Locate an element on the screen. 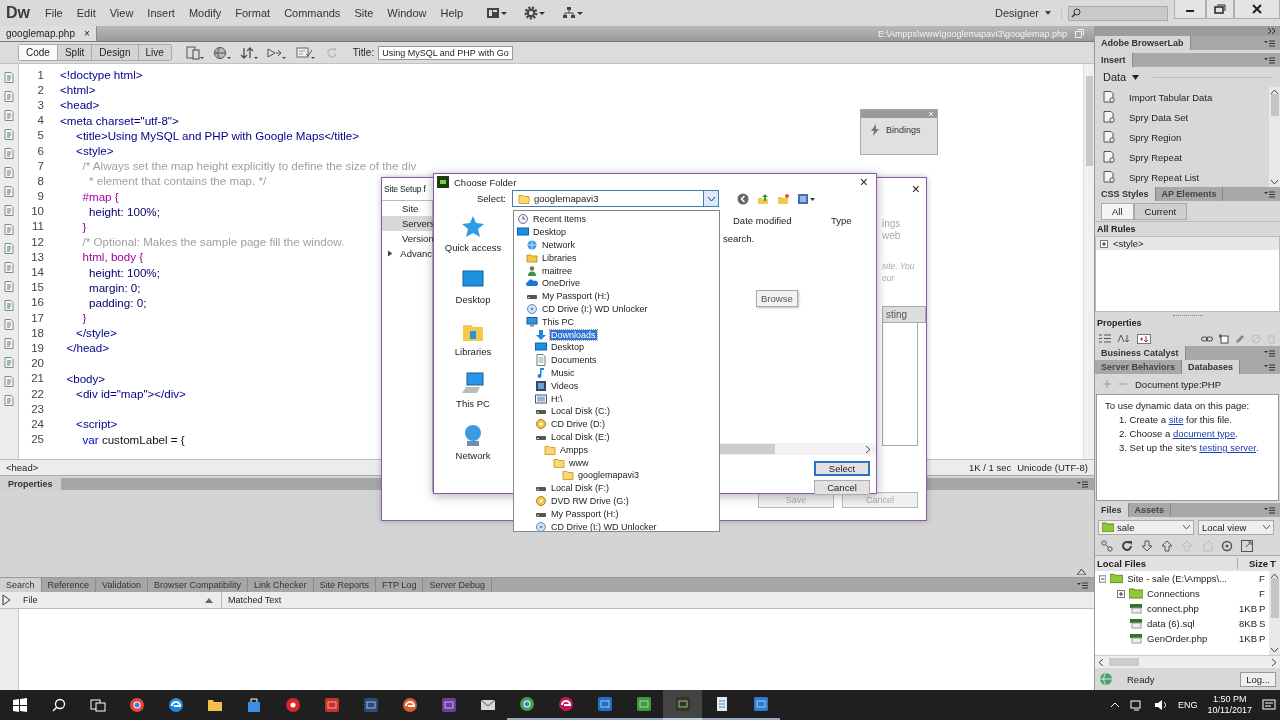 The width and height of the screenshot is (1280, 720). close-icon is located at coordinates (1257, 9).